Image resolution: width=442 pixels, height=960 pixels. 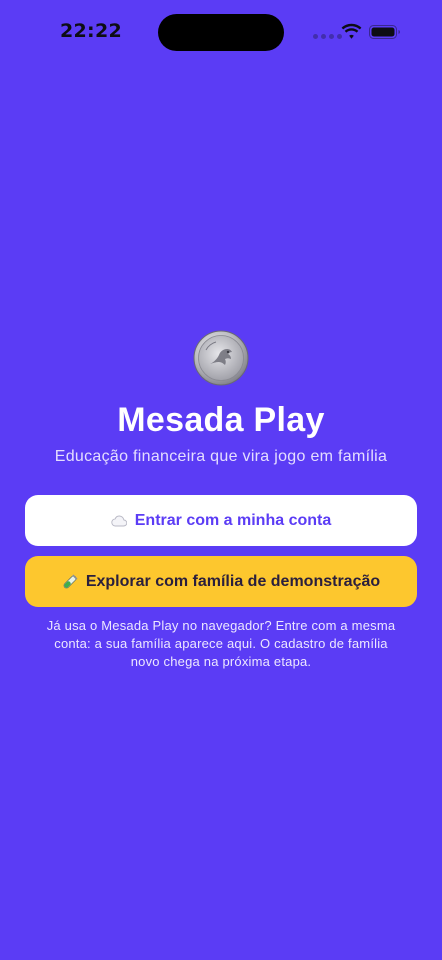 I want to click on login-button: Entrar com a minha conta, so click(x=221, y=520).